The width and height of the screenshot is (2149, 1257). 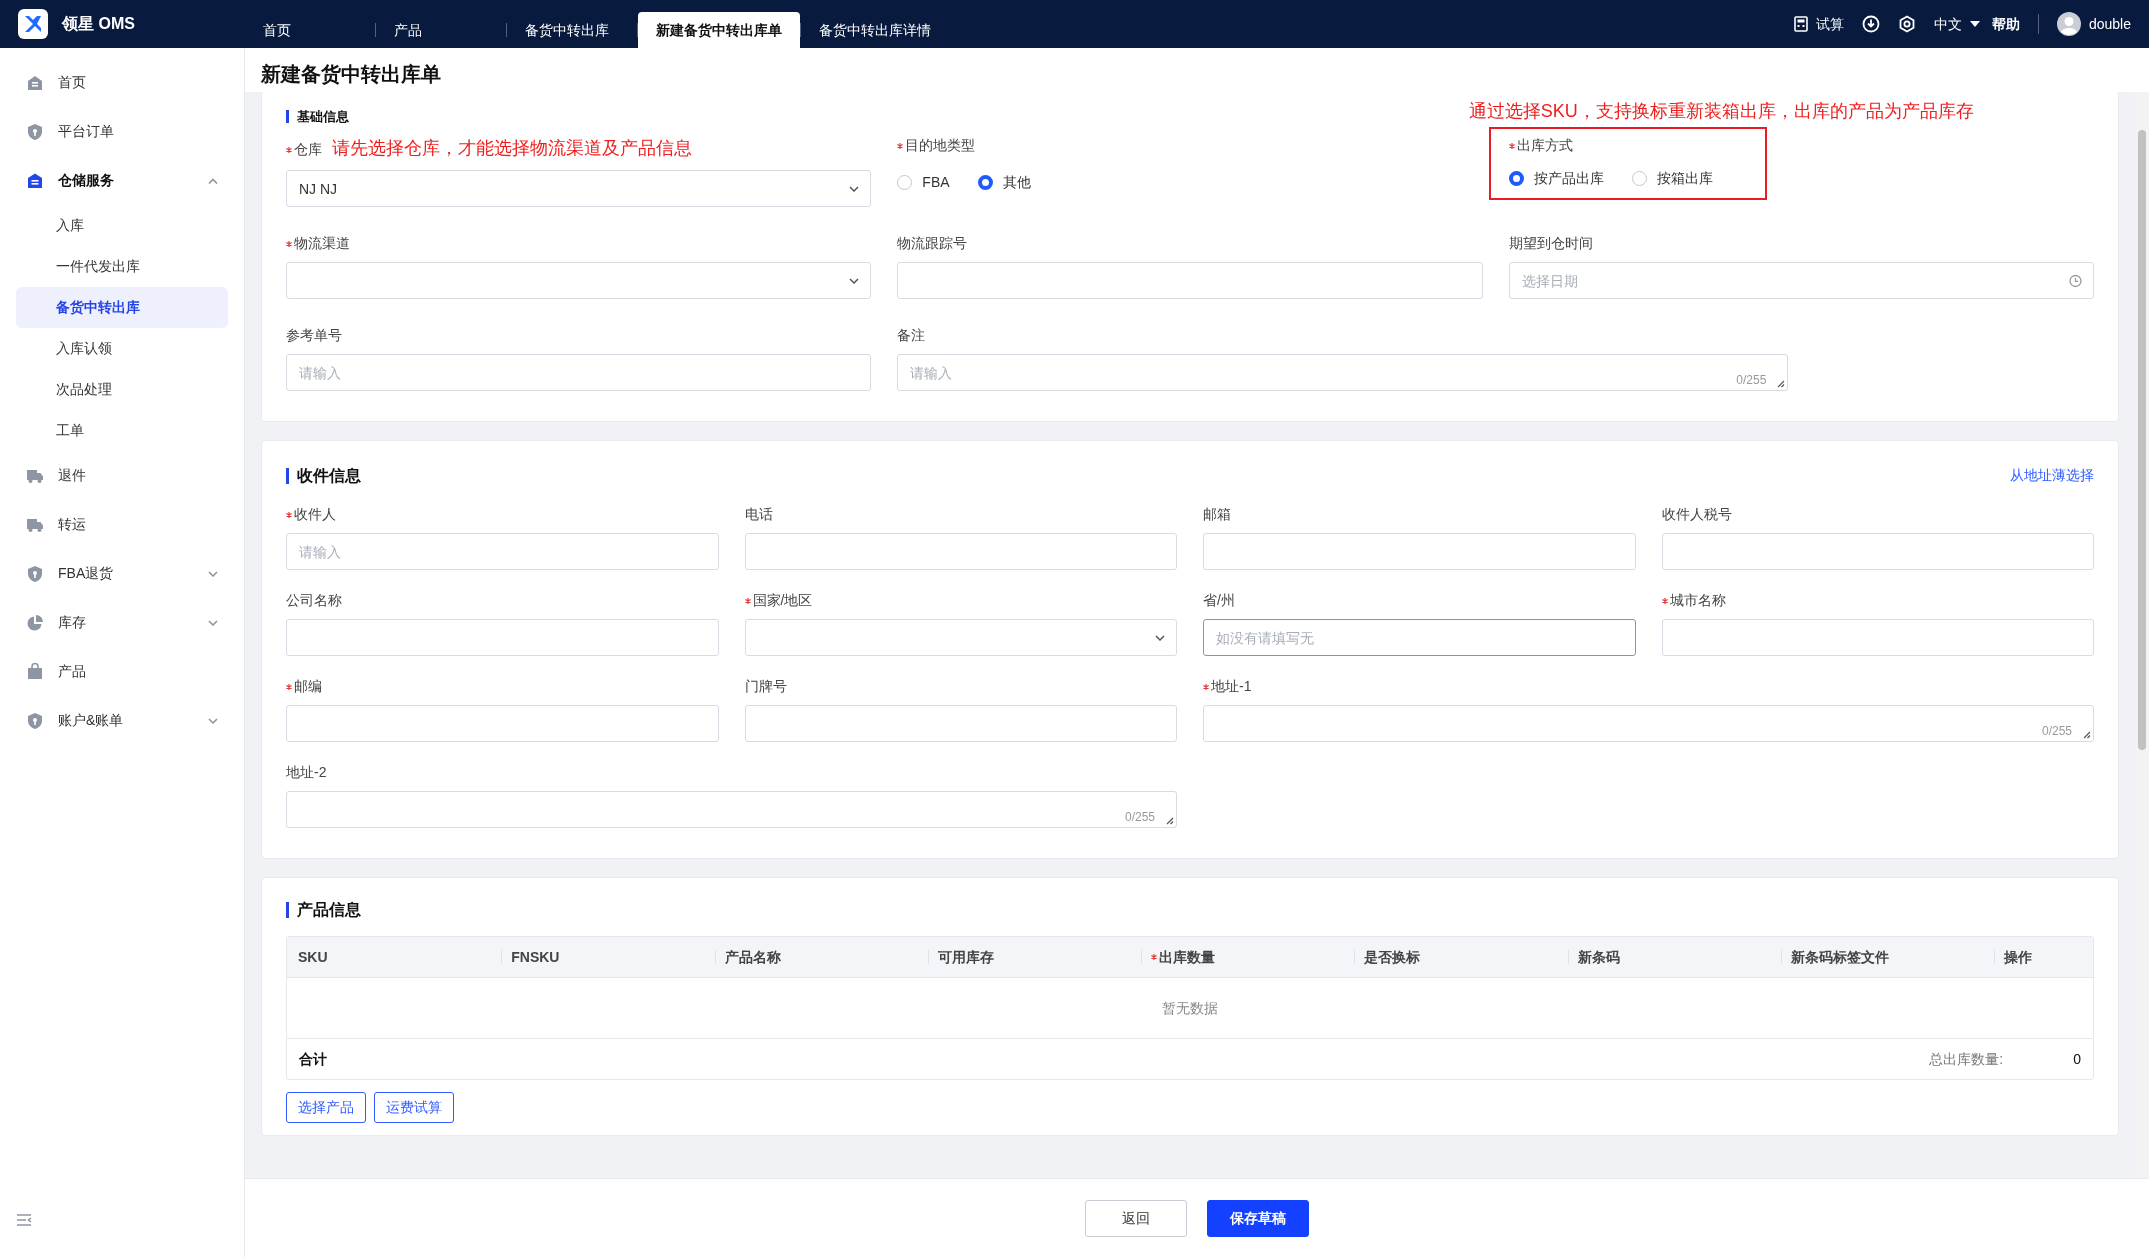 What do you see at coordinates (24, 1220) in the screenshot?
I see `collapse-menu-icon` at bounding box center [24, 1220].